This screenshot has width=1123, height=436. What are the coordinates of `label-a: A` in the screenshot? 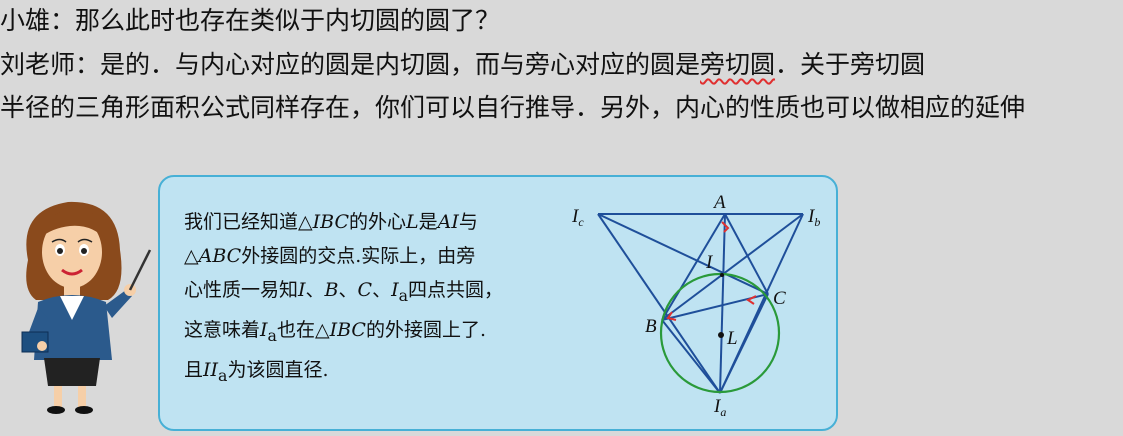 It's located at (719, 202).